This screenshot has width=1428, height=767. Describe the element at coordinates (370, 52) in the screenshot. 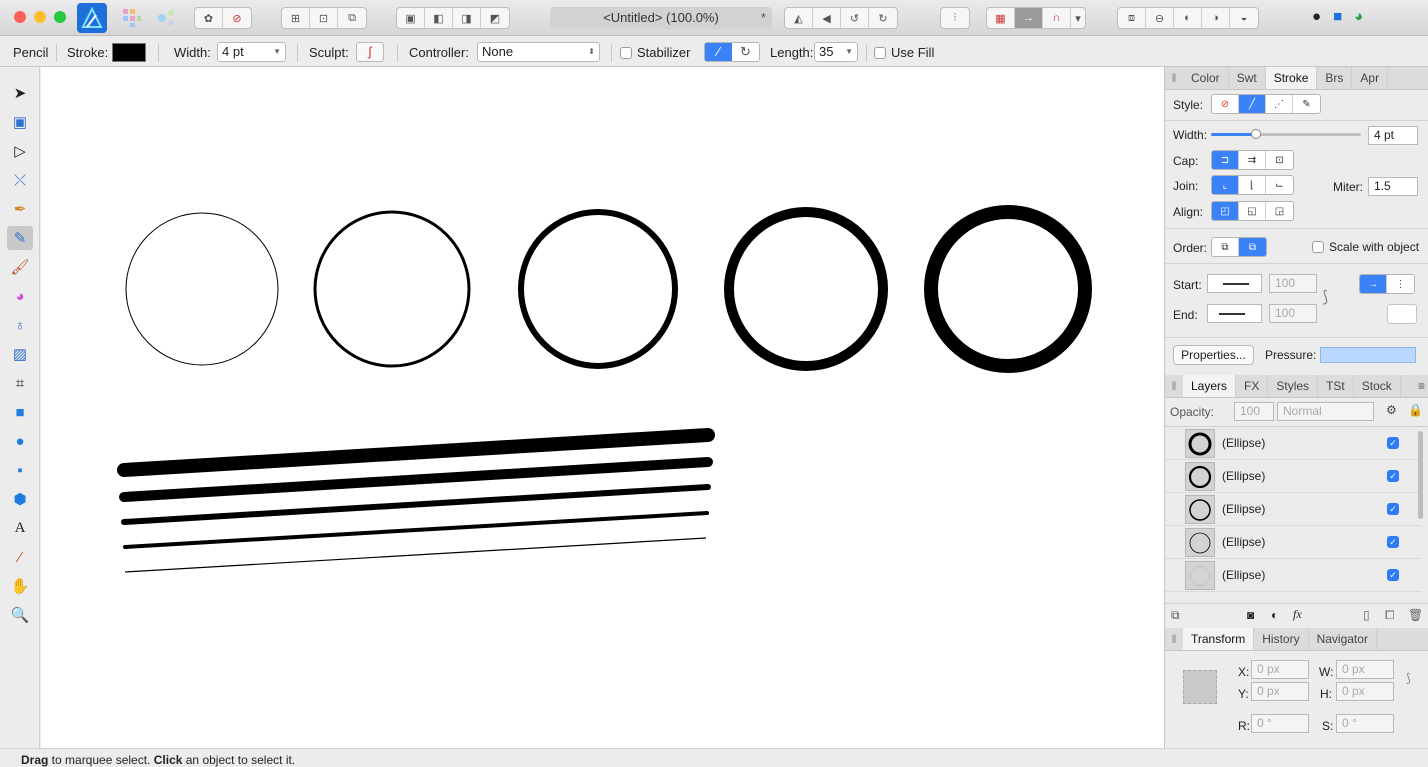

I see `sculpt-icon: ʃ` at that location.